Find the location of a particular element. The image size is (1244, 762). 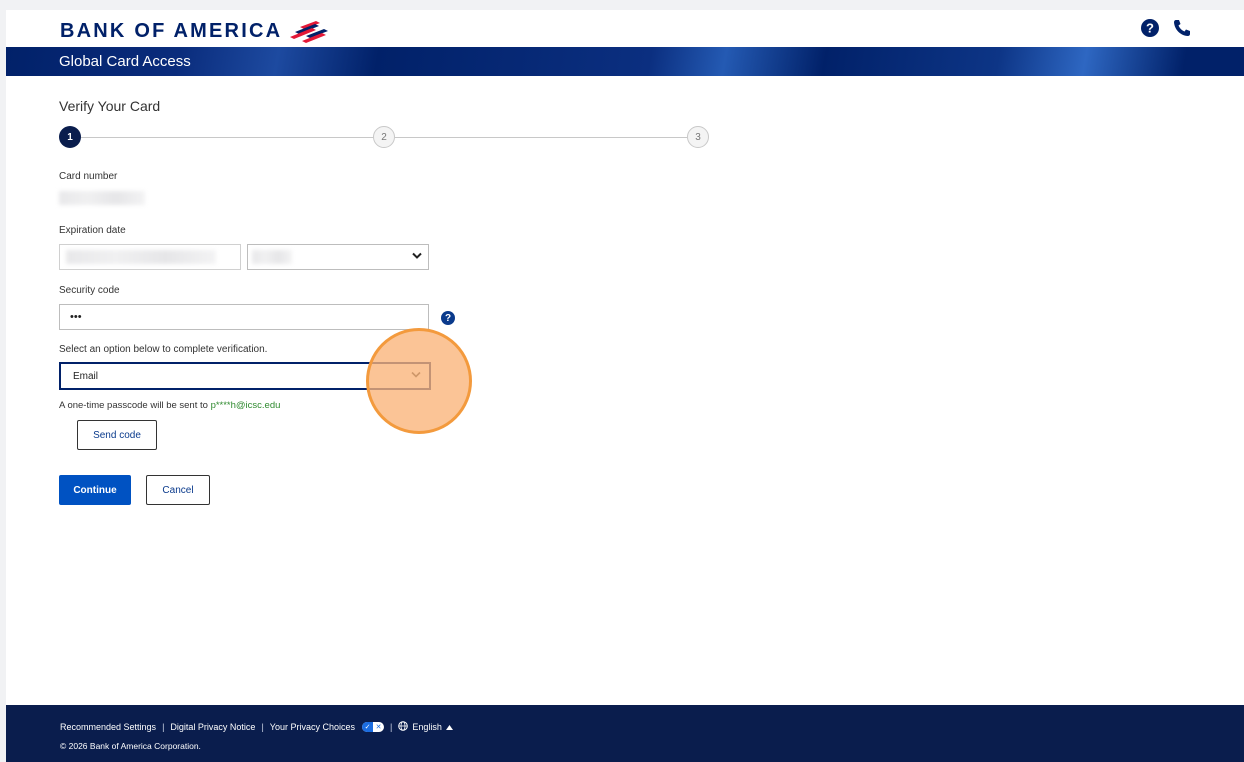

security-code-label: Security code is located at coordinates (89, 290).